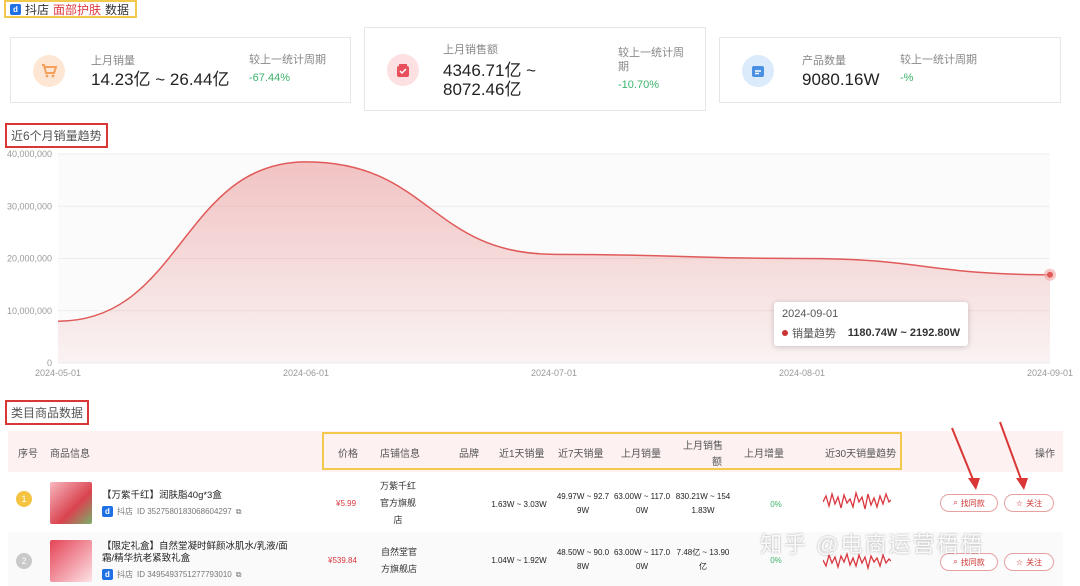 The image size is (1080, 586). Describe the element at coordinates (703, 504) in the screenshot. I see `month-gmv: 830.21W ~ 154 1.83W` at that location.